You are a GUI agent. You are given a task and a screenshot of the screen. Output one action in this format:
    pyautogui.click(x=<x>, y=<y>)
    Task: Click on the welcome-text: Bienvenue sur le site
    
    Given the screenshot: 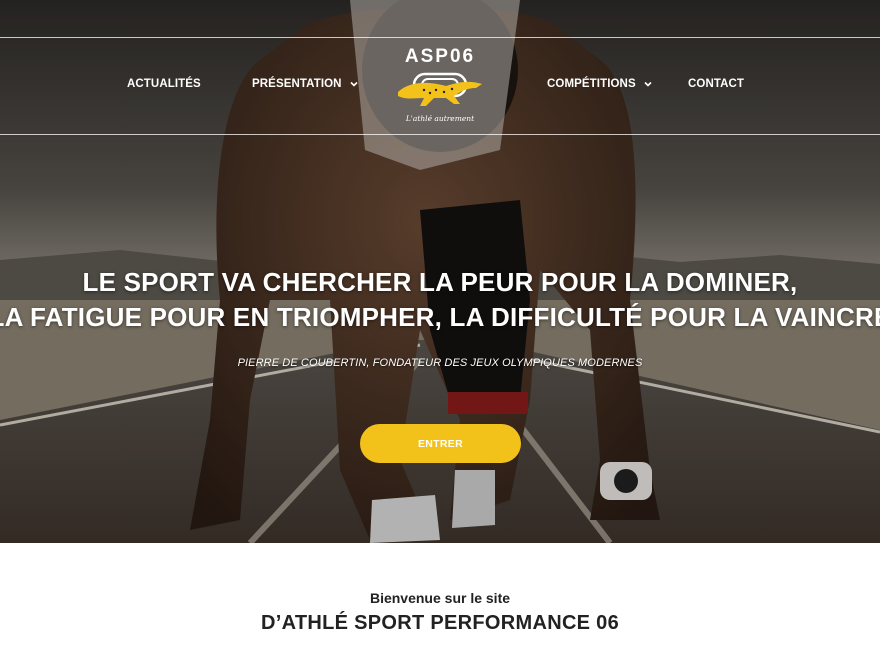 What is the action you would take?
    pyautogui.click(x=440, y=598)
    